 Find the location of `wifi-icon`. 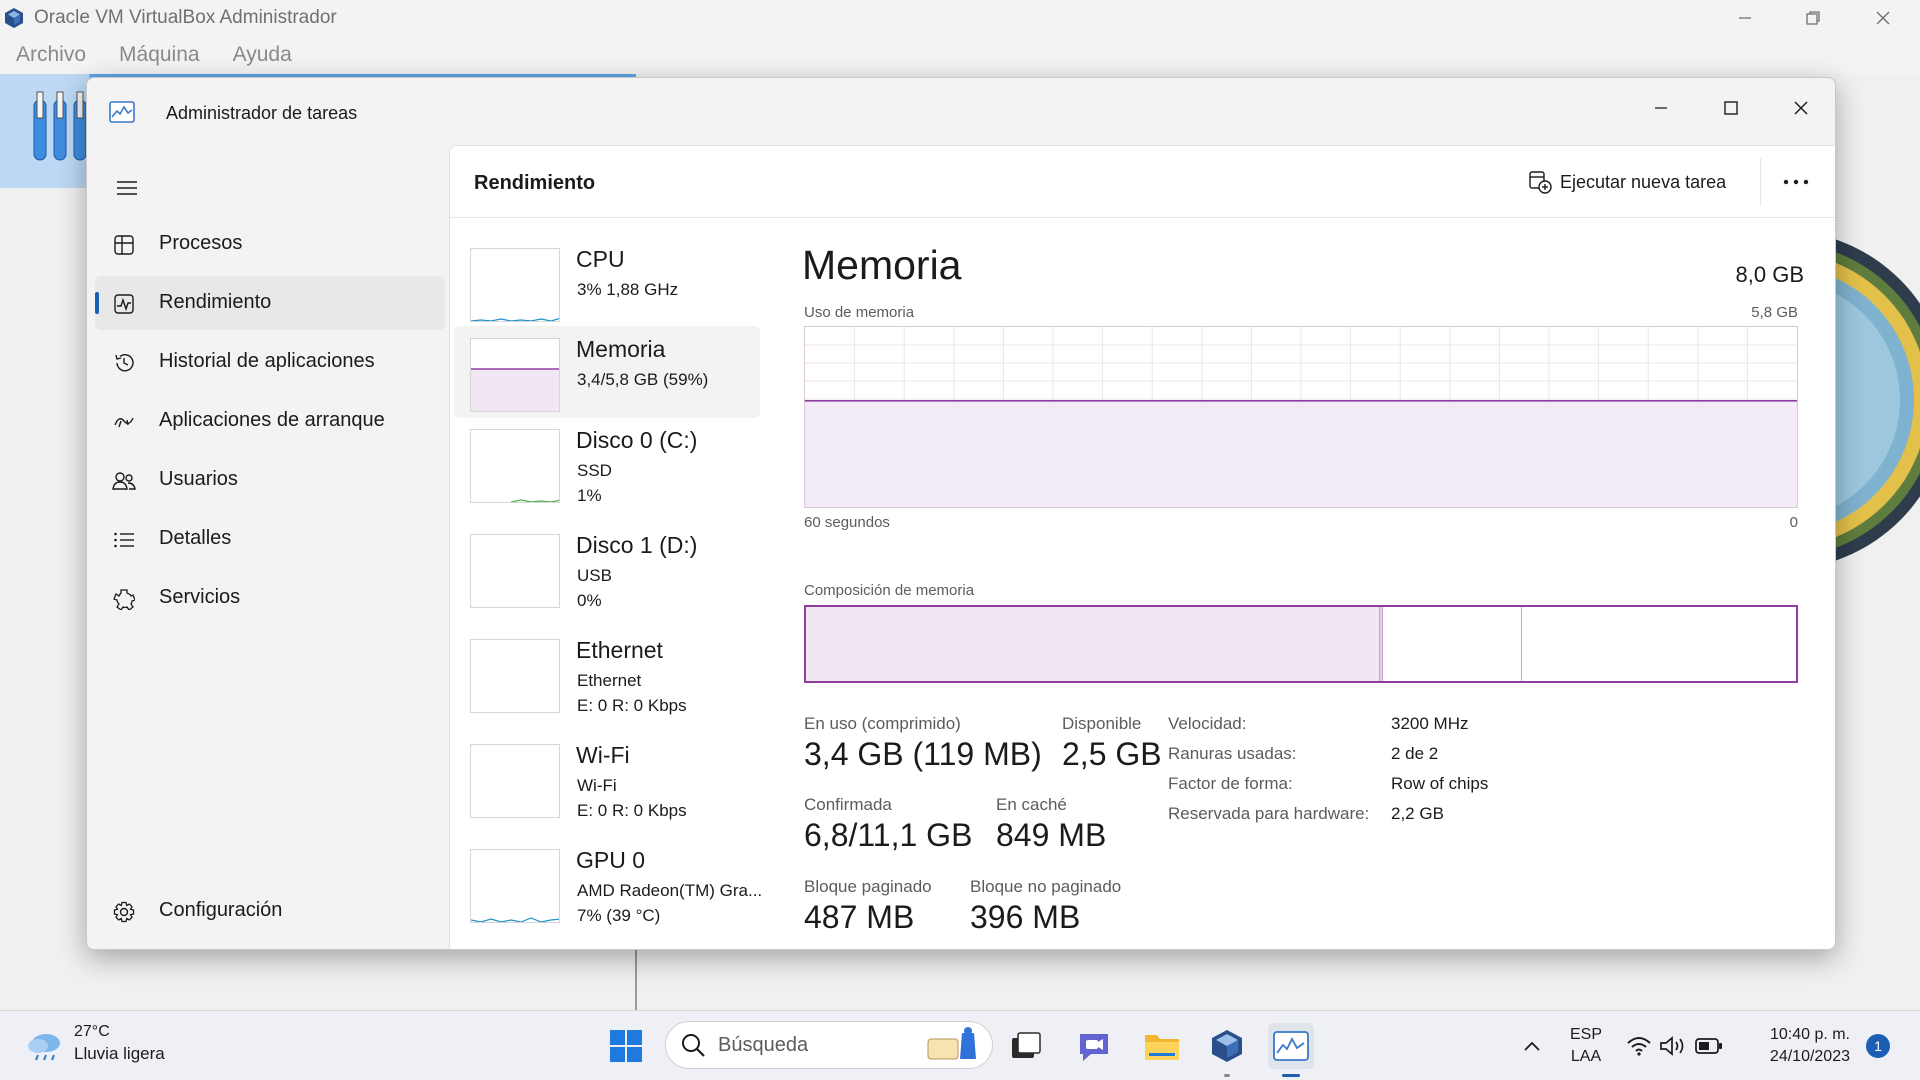

wifi-icon is located at coordinates (1639, 1046).